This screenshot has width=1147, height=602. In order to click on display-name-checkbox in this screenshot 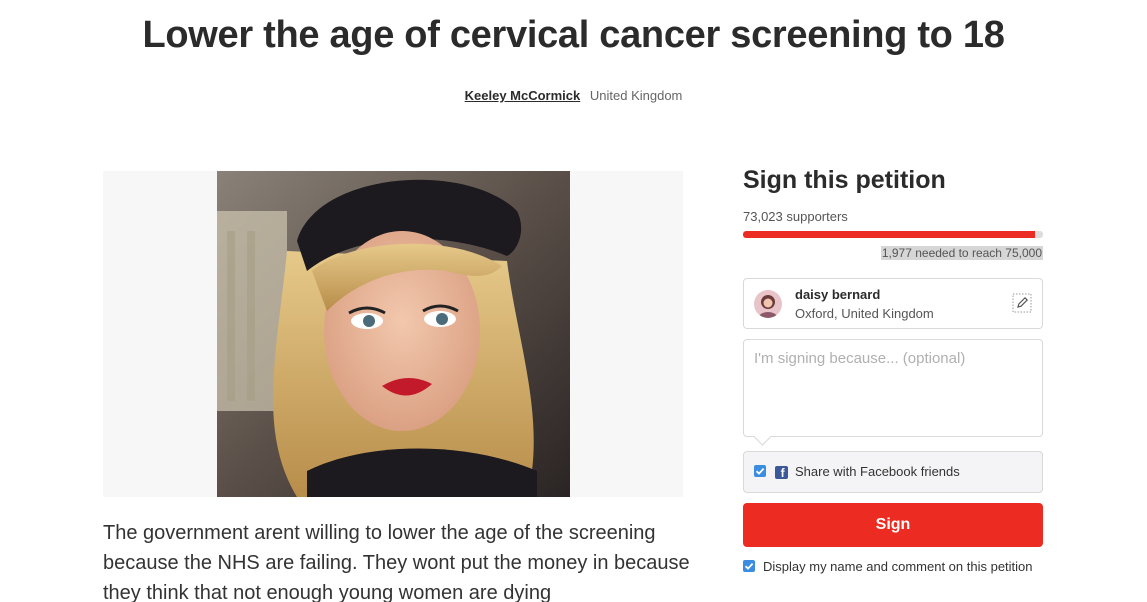, I will do `click(749, 566)`.